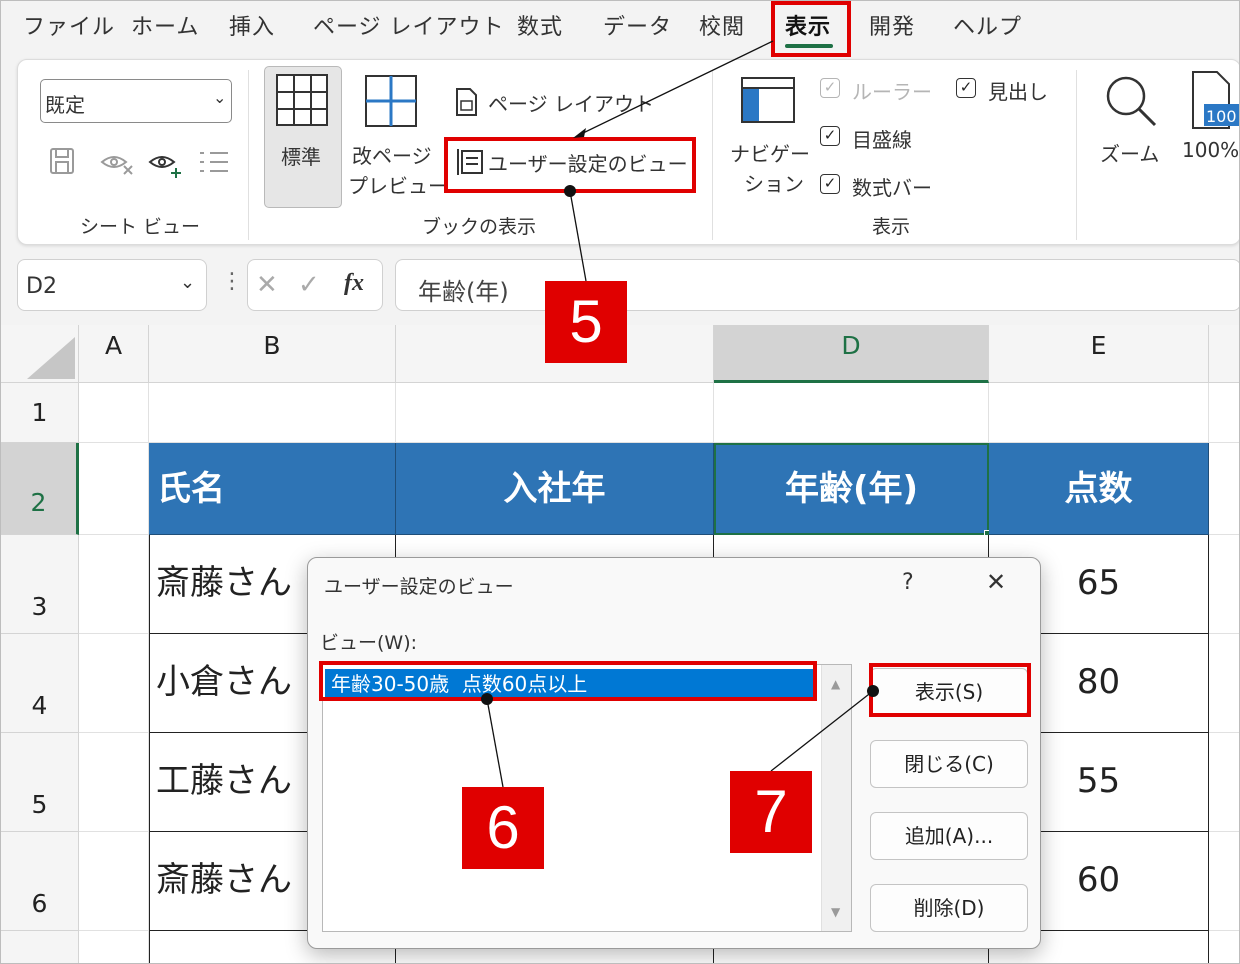 The width and height of the screenshot is (1240, 964). I want to click on navigation-button: ナビゲー ション, so click(767, 135).